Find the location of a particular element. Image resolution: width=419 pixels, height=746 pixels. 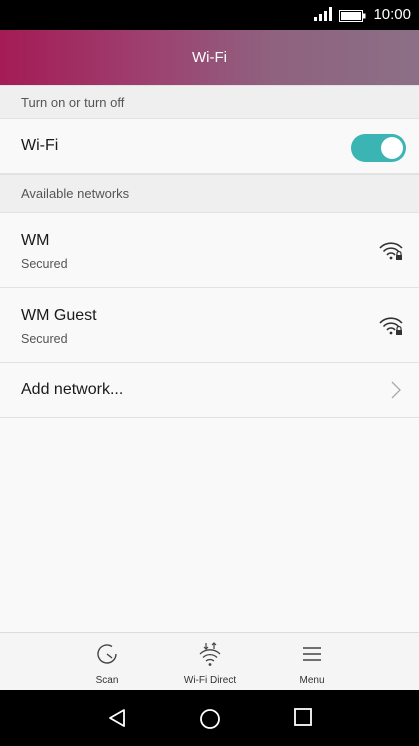

recents-icon is located at coordinates (303, 717).